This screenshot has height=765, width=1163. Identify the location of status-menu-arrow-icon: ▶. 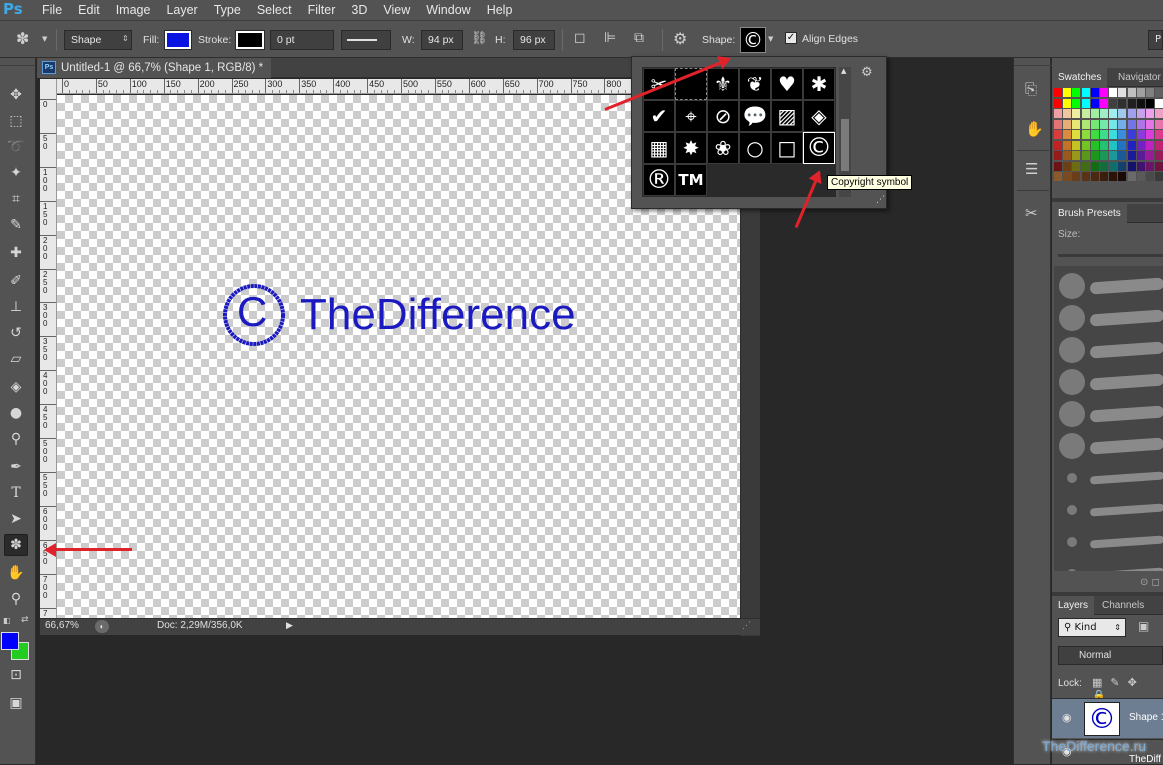
(289, 625).